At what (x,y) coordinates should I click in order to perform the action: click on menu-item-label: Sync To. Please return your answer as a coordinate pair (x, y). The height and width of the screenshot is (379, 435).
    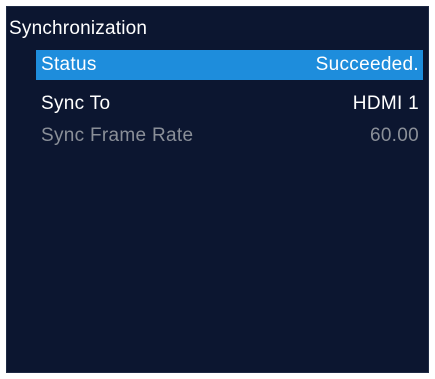
    Looking at the image, I should click on (76, 103).